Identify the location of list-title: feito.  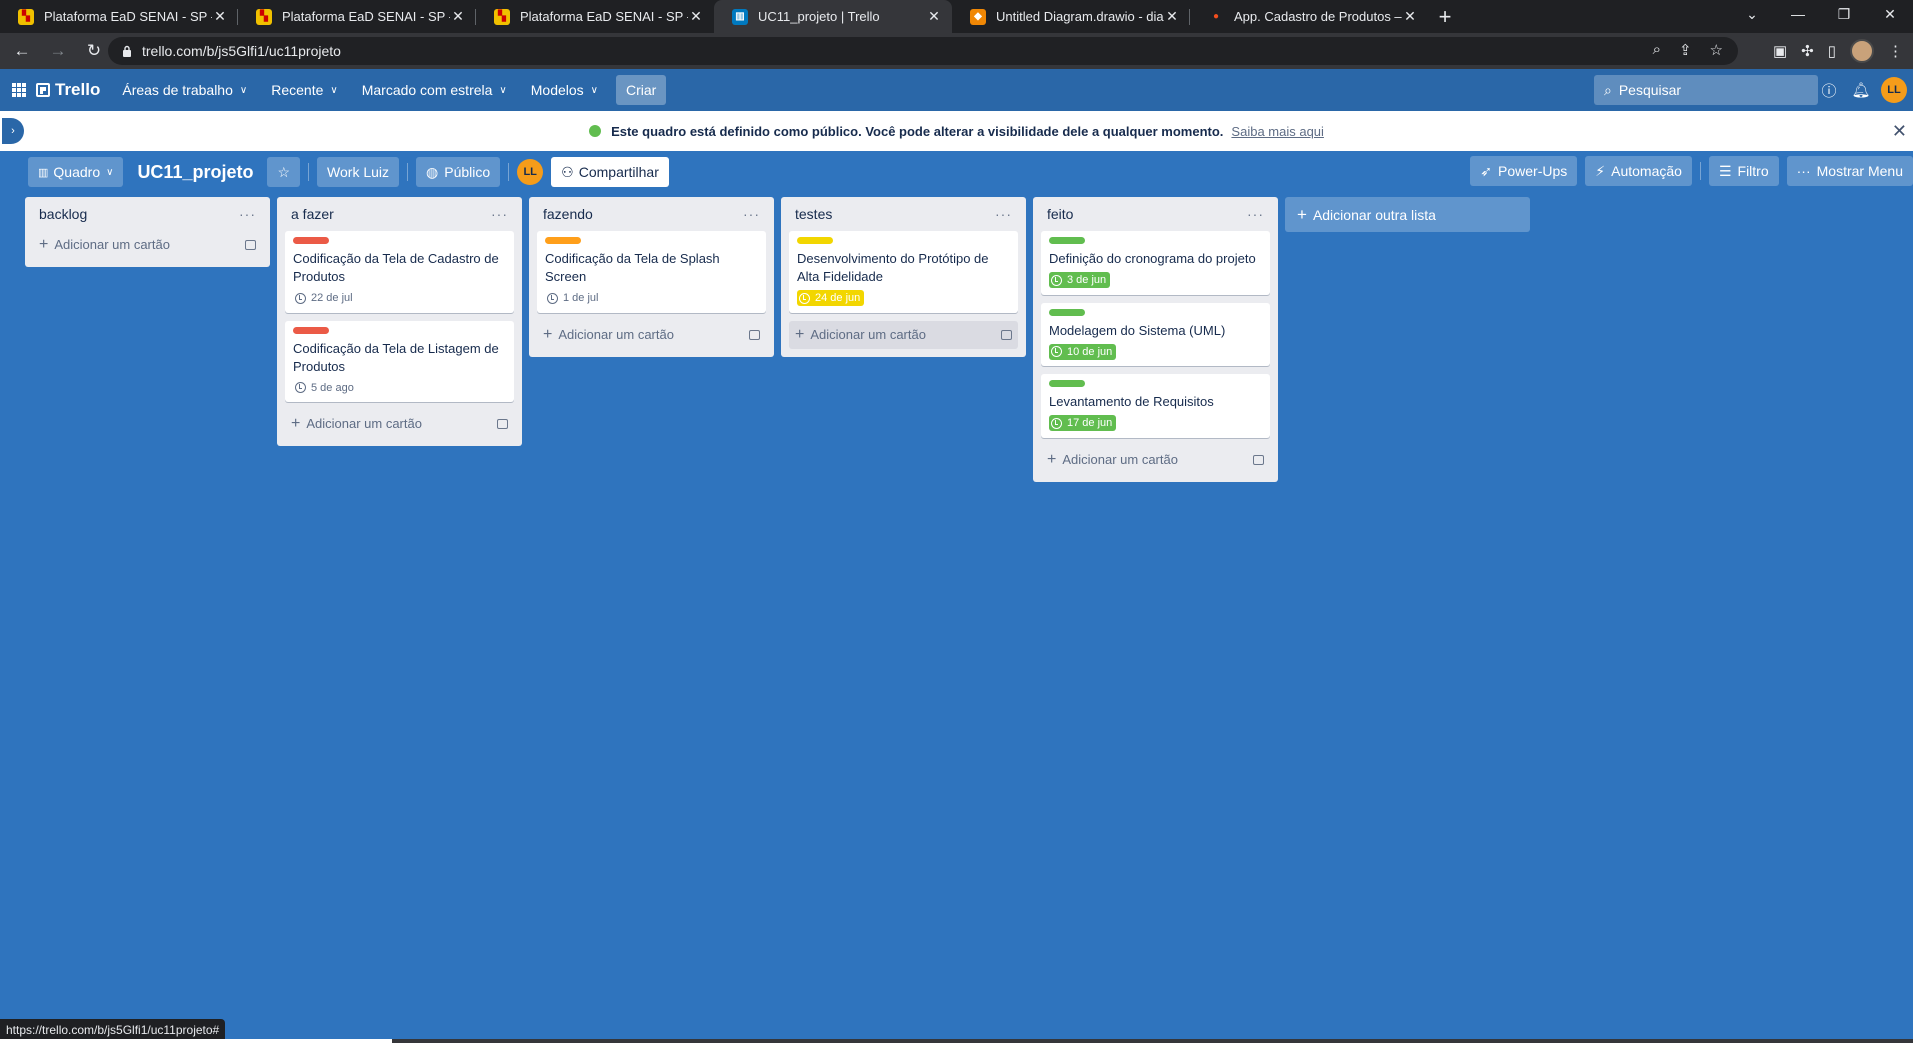
(1060, 214).